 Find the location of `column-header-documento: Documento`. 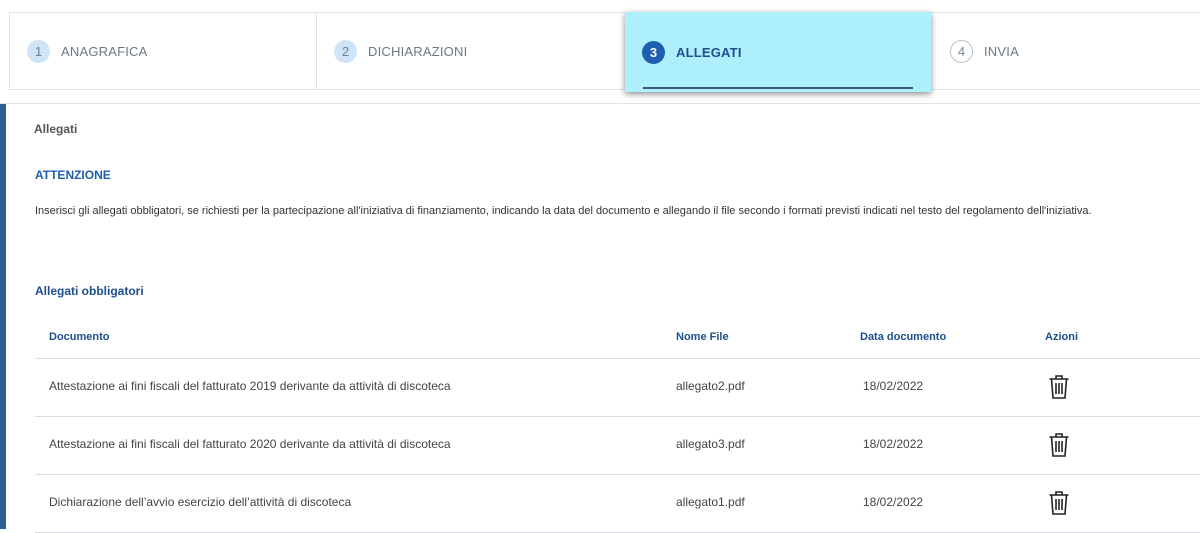

column-header-documento: Documento is located at coordinates (79, 337).